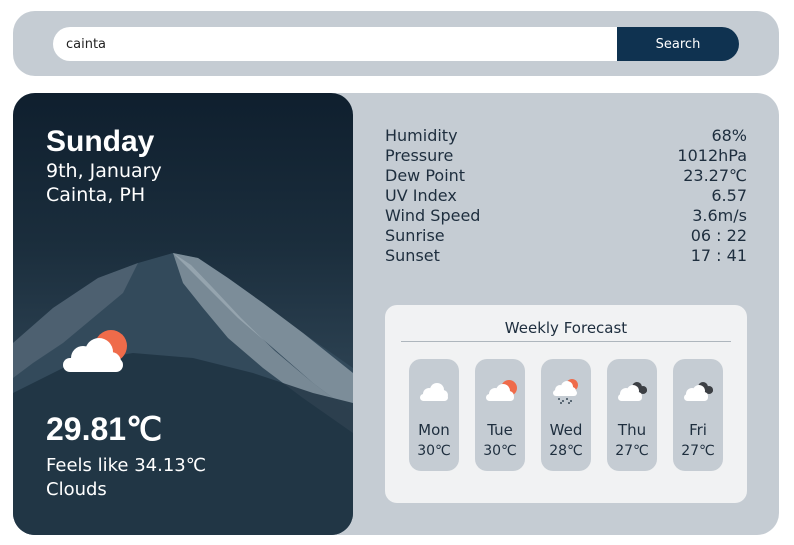 This screenshot has height=545, width=794. I want to click on stat-row-wind-speed: Wind Speed 3.6m/s, so click(566, 216).